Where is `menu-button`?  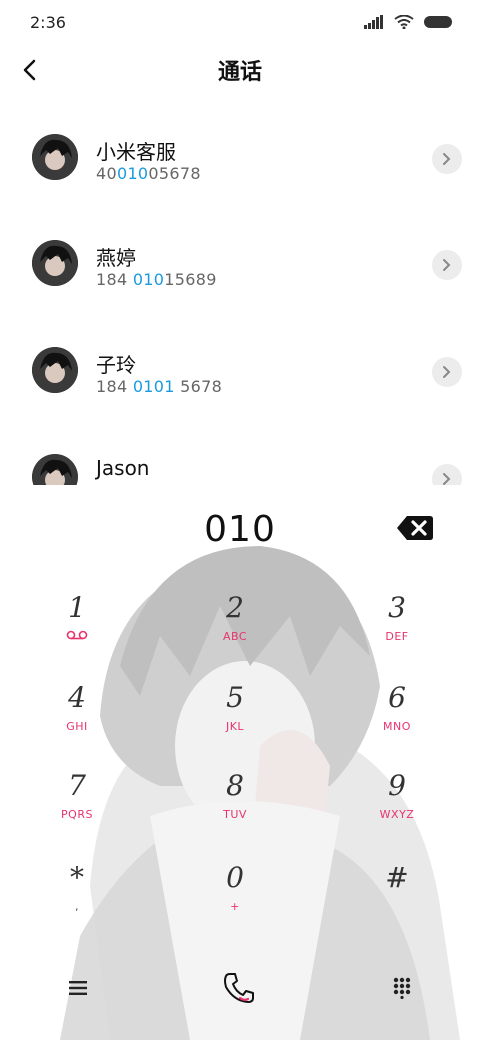
menu-button is located at coordinates (78, 988).